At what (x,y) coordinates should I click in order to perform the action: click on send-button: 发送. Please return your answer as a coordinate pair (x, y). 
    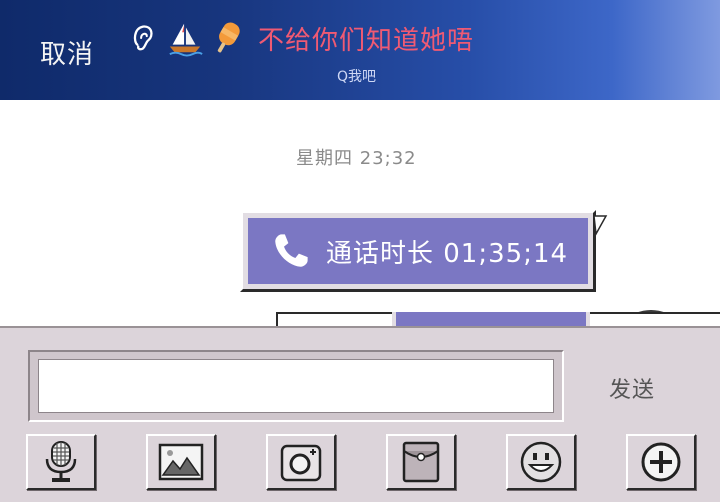
    Looking at the image, I should click on (632, 388).